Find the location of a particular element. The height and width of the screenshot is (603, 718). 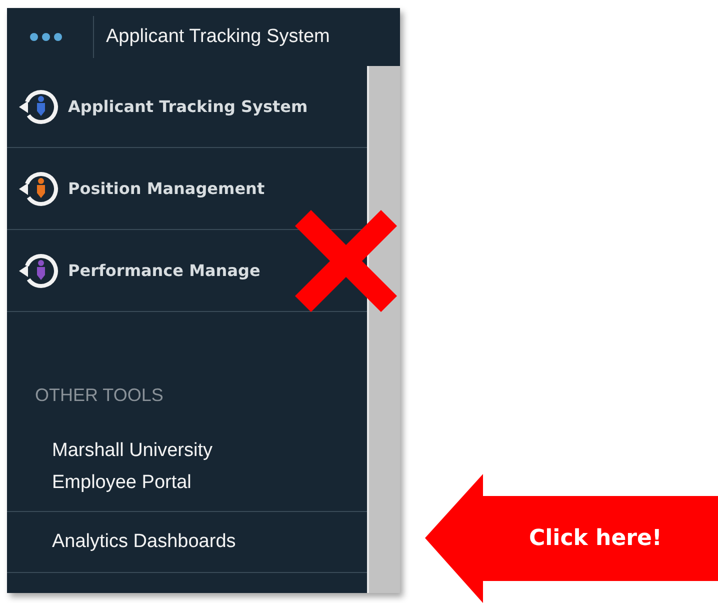

callout-text: Click here! is located at coordinates (595, 538).